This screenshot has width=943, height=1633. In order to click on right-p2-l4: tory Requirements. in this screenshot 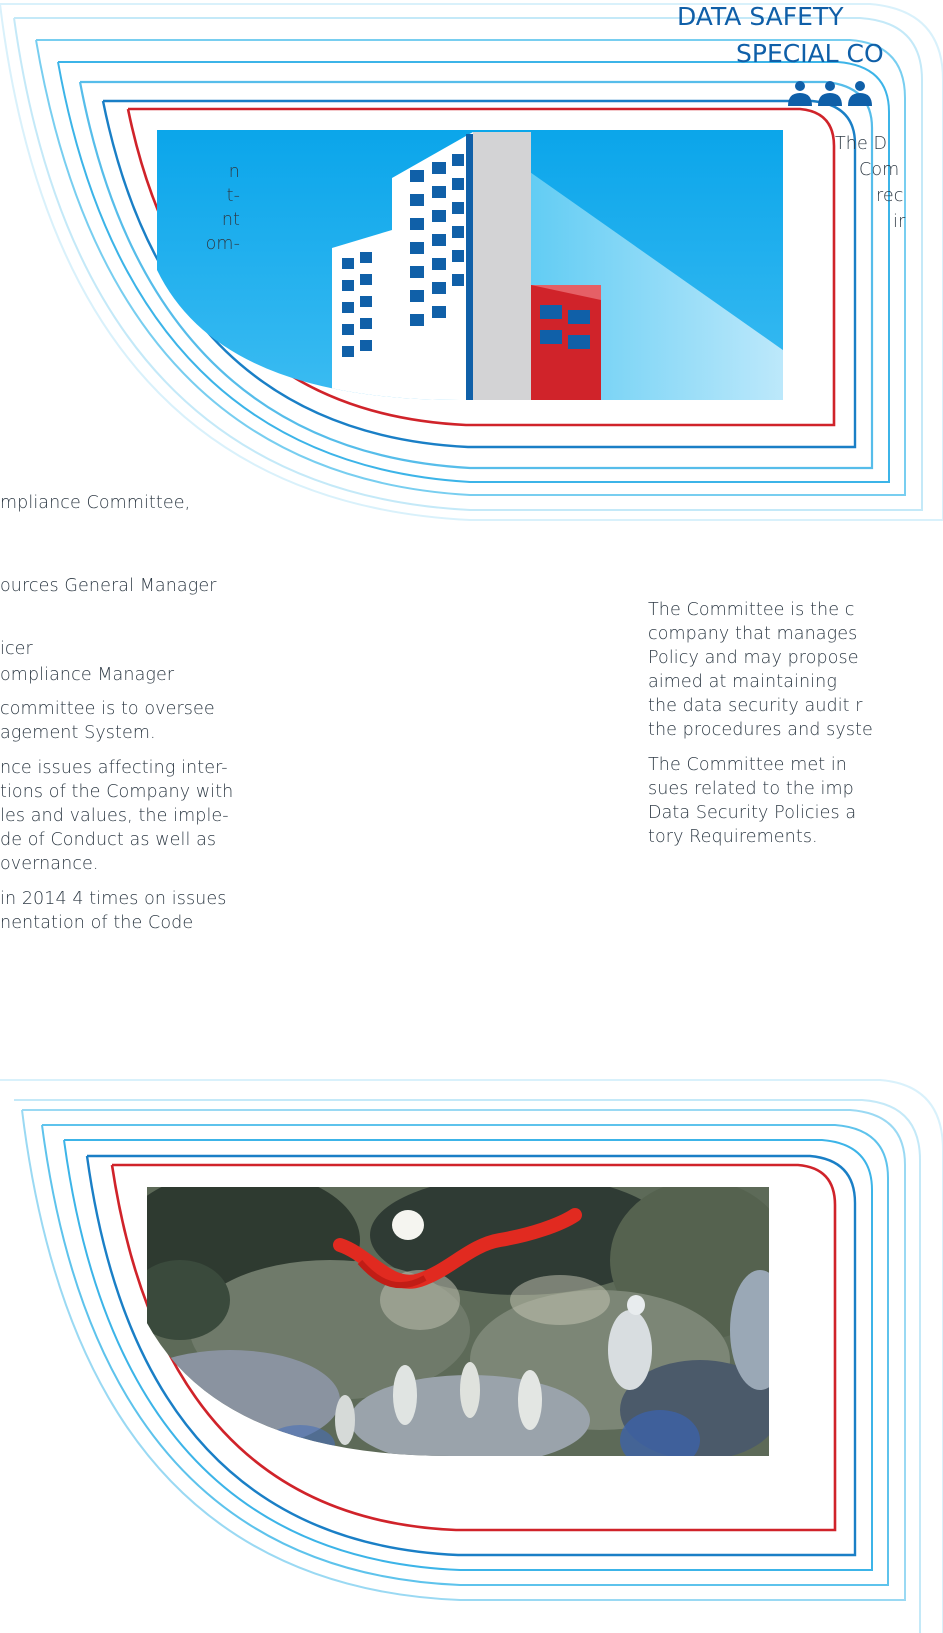, I will do `click(733, 837)`.